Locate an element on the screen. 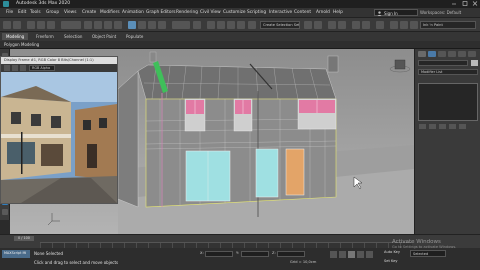 Image resolution: width=480 pixels, height=270 pixels. x-coordinate-field is located at coordinates (219, 254).